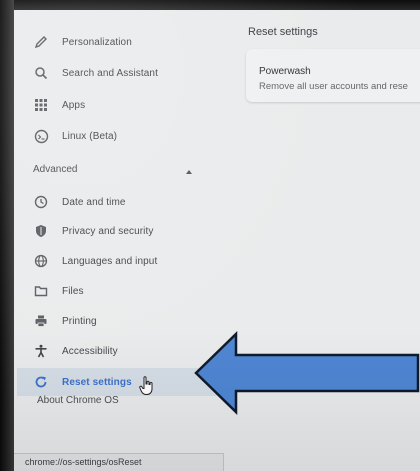  I want to click on sidebar-item-label: Date and time, so click(94, 202).